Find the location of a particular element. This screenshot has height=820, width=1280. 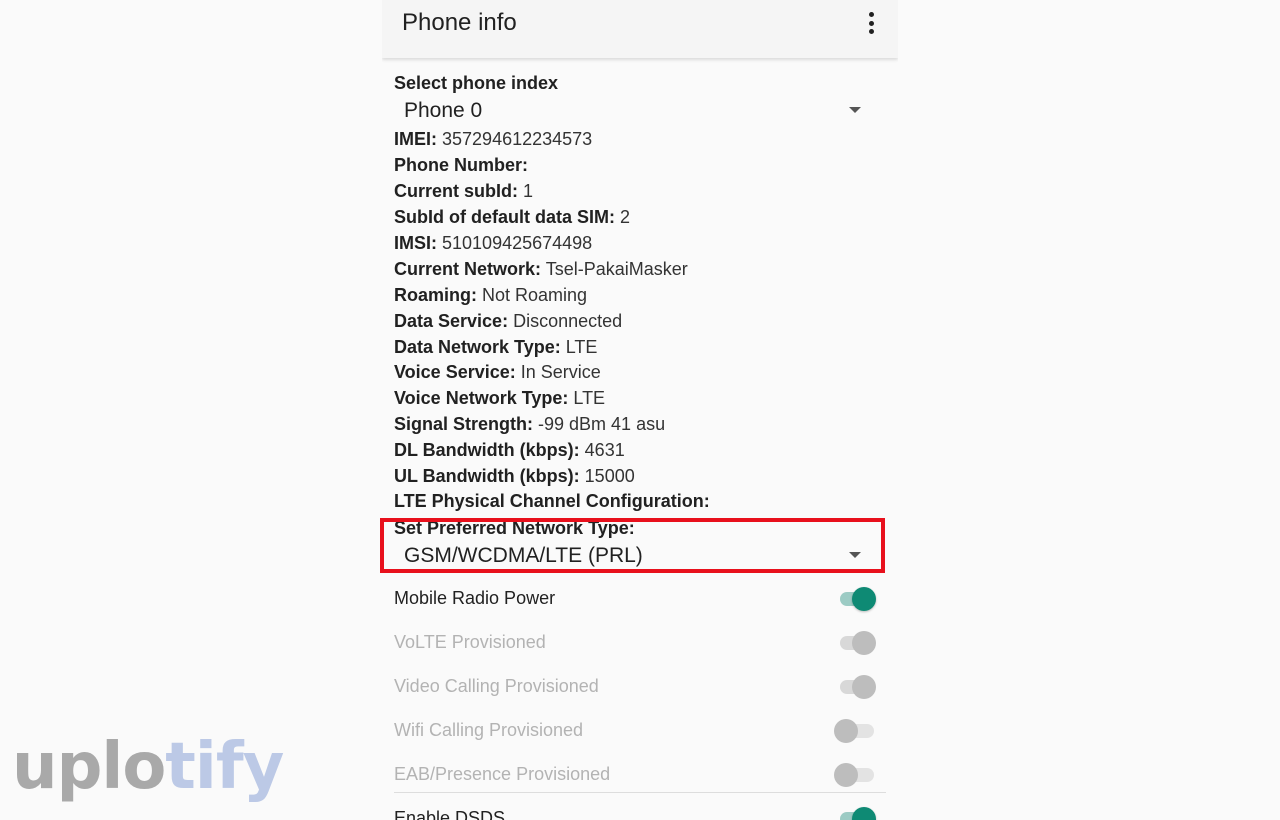

info-key: DL Bandwidth (kbps): is located at coordinates (487, 450).